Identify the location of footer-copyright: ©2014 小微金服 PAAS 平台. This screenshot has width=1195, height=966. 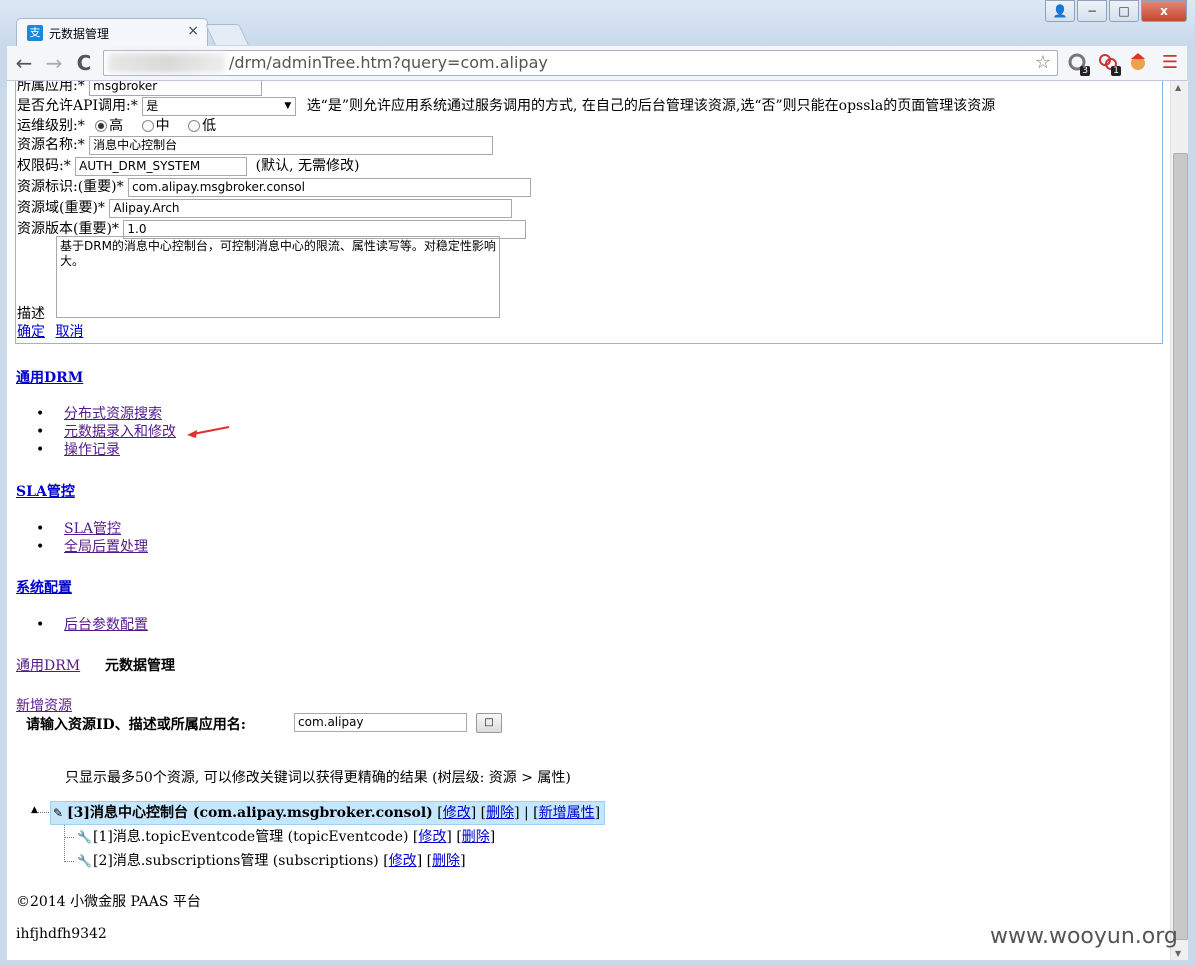
(108, 902).